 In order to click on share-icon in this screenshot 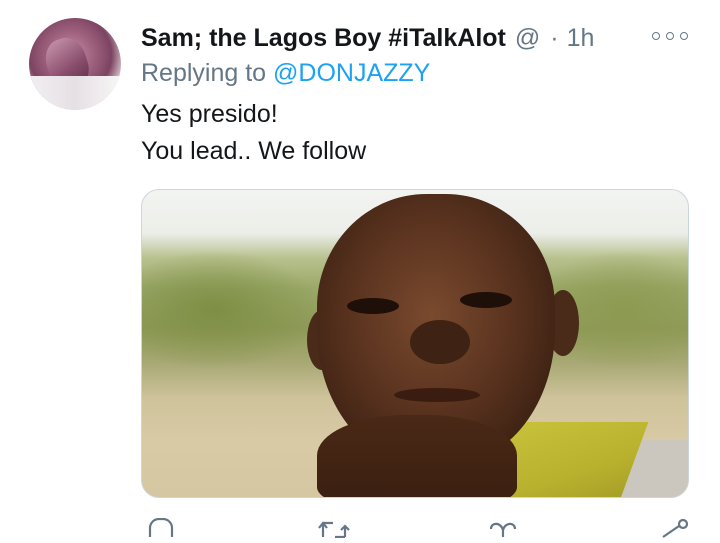, I will do `click(675, 530)`.